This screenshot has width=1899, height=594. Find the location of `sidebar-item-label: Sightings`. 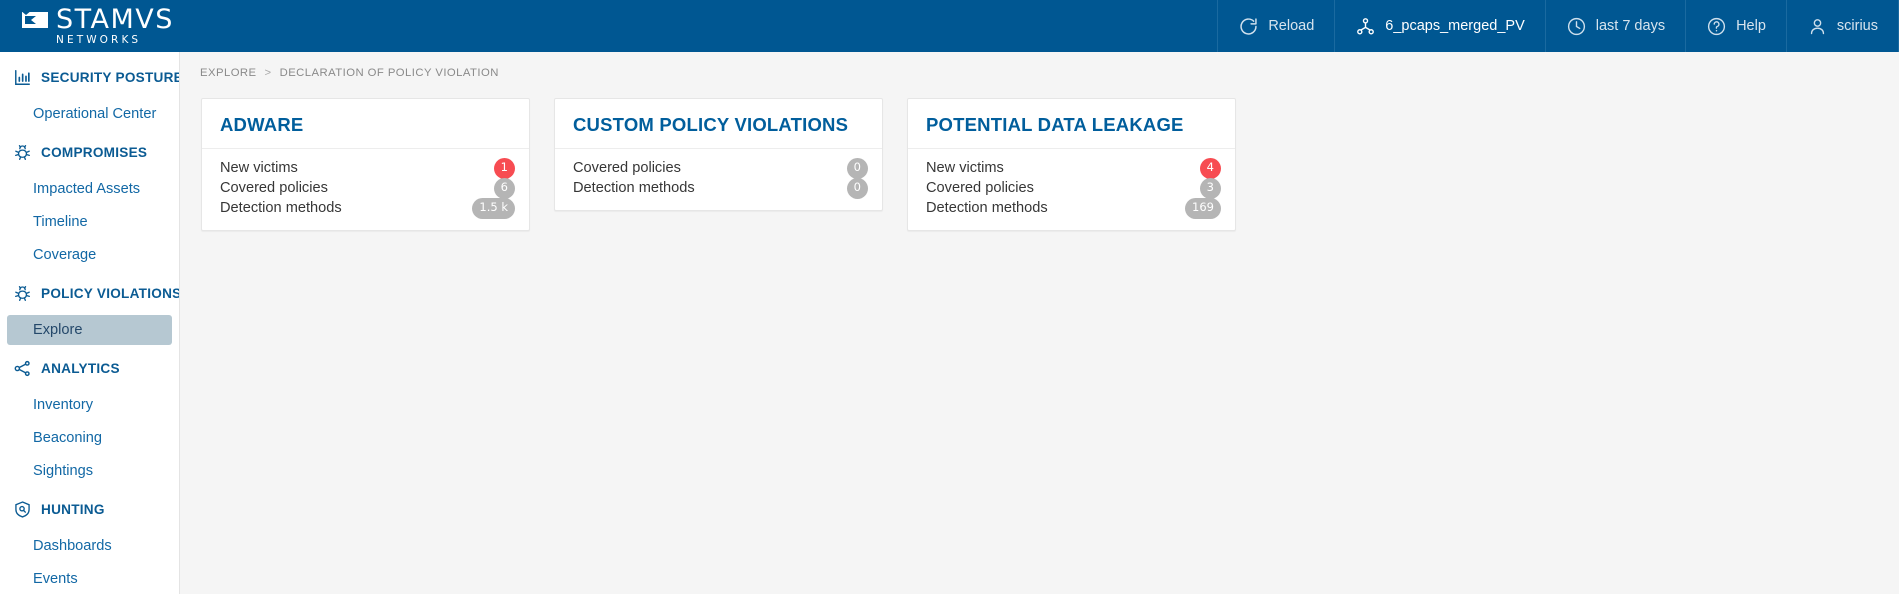

sidebar-item-label: Sightings is located at coordinates (63, 471).